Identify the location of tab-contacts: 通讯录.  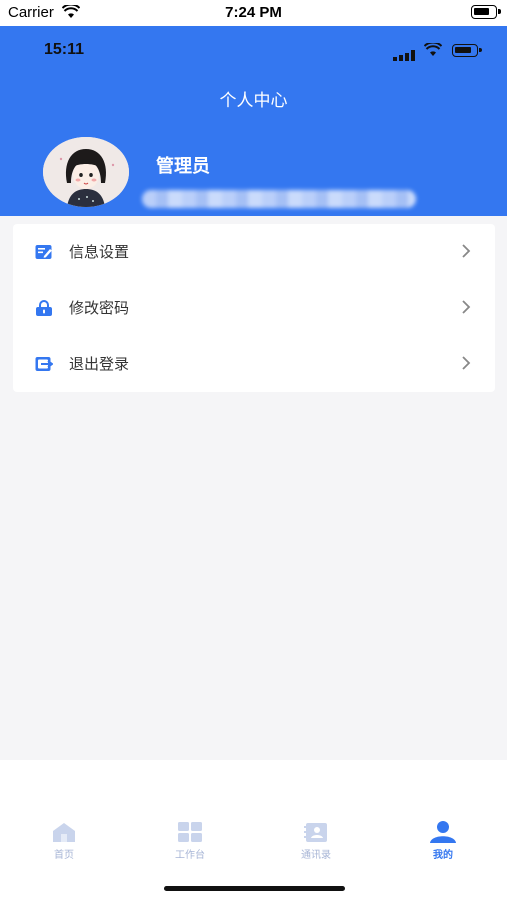
(316, 842).